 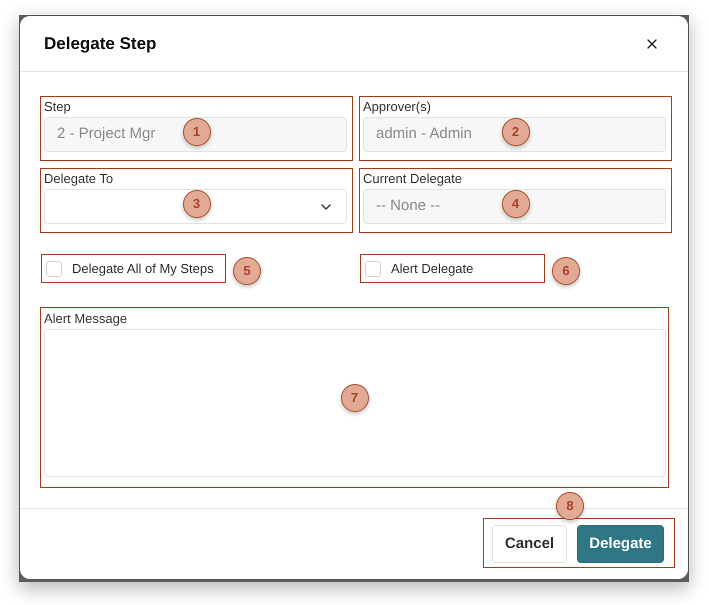 What do you see at coordinates (566, 270) in the screenshot?
I see `callout-badge: 6` at bounding box center [566, 270].